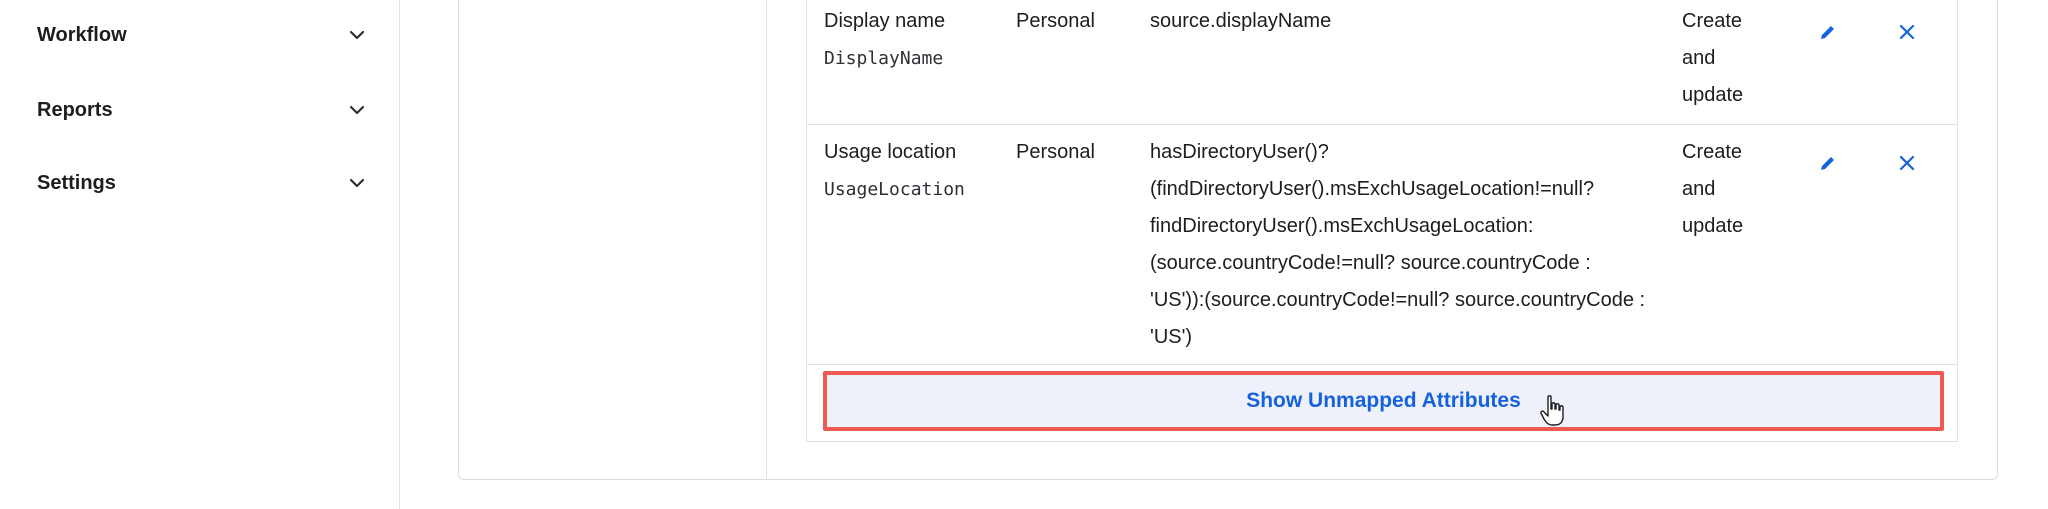 The image size is (2048, 509). I want to click on attribute-variable: UsageLocation, so click(894, 189).